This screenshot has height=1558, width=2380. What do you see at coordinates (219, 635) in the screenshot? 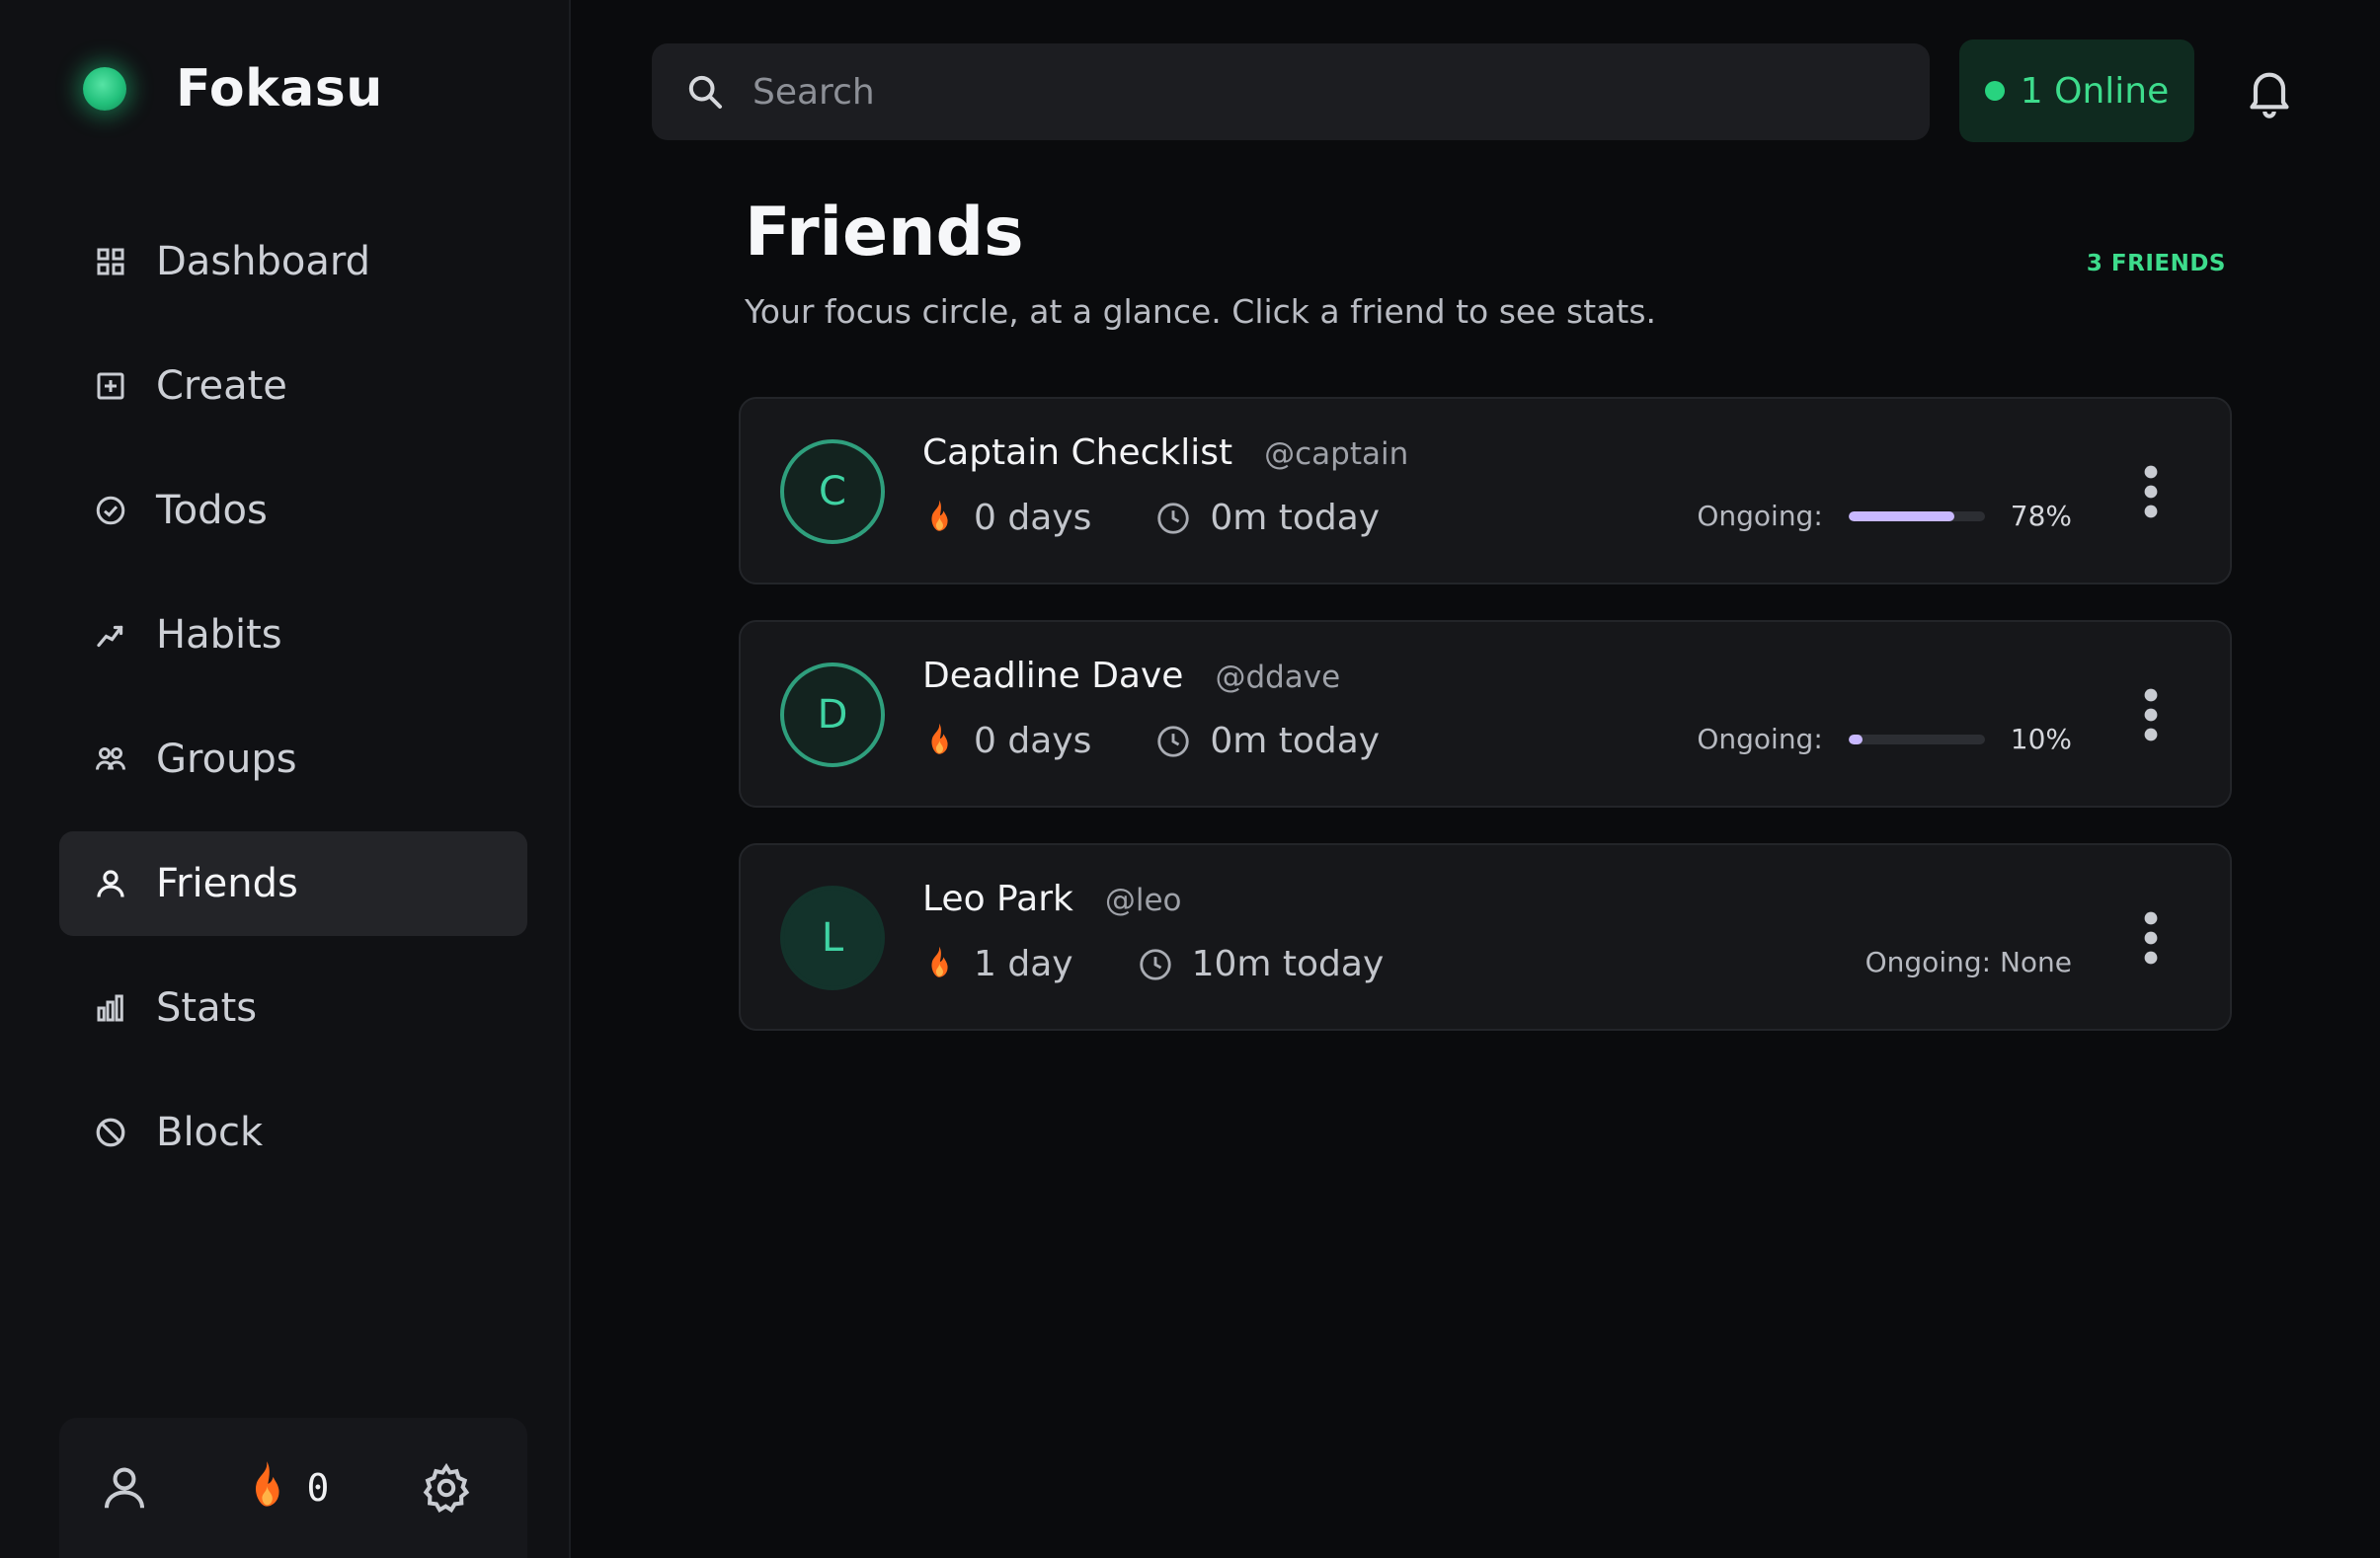
I see `sidebar-item-label: Habits` at bounding box center [219, 635].